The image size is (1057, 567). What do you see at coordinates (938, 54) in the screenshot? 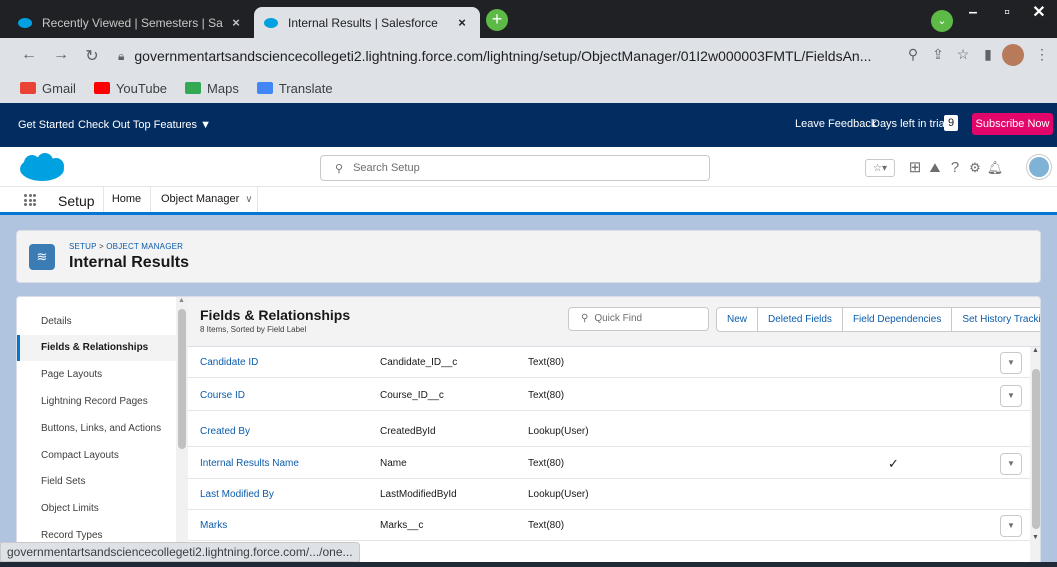
I see `share-icon: ⇪` at bounding box center [938, 54].